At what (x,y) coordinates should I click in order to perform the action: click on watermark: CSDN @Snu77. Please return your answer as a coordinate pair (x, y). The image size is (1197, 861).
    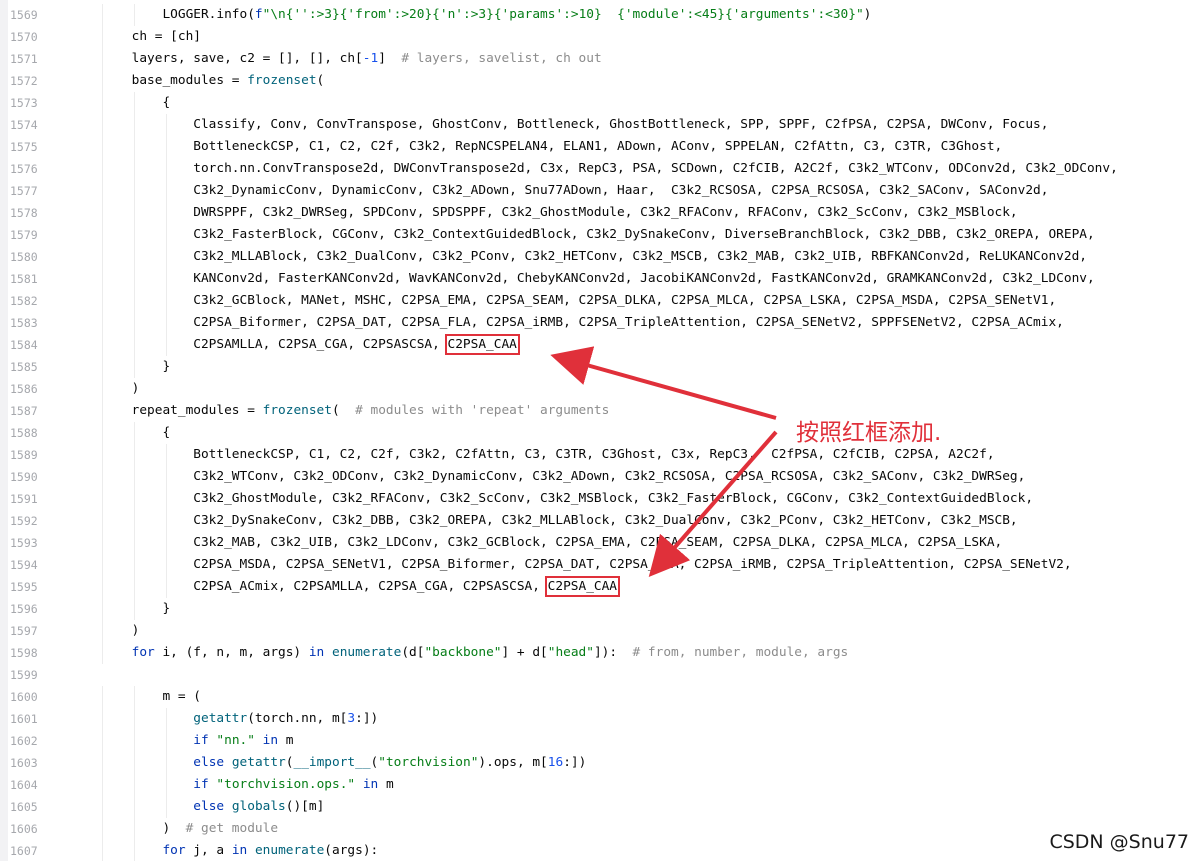
    Looking at the image, I should click on (1119, 842).